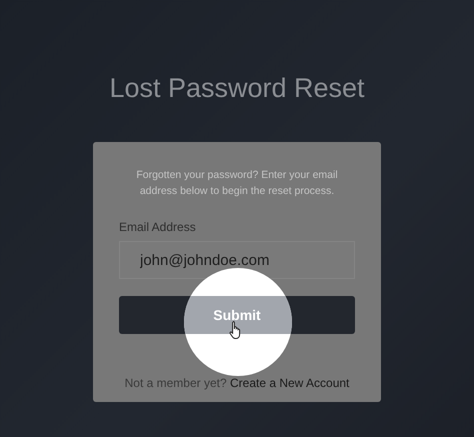 This screenshot has height=437, width=474. Describe the element at coordinates (158, 227) in the screenshot. I see `field-label: Email Address` at that location.